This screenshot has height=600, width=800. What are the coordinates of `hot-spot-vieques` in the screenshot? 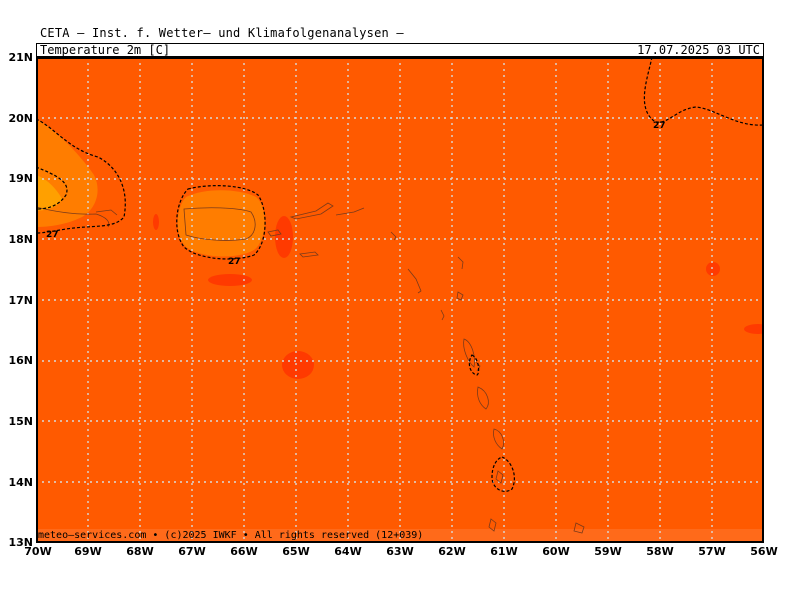 It's located at (284, 237).